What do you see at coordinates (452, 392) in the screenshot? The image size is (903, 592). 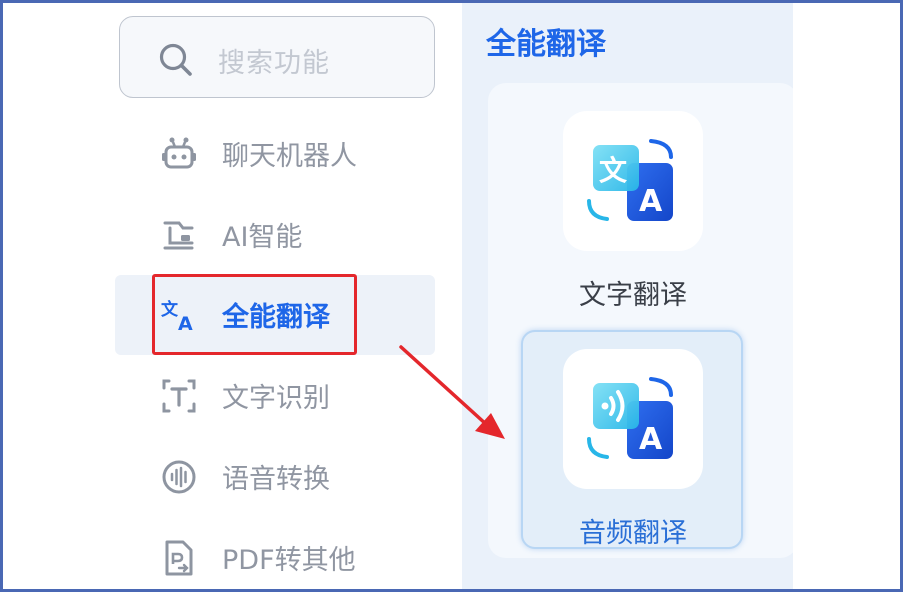 I see `annotation-arrow-icon` at bounding box center [452, 392].